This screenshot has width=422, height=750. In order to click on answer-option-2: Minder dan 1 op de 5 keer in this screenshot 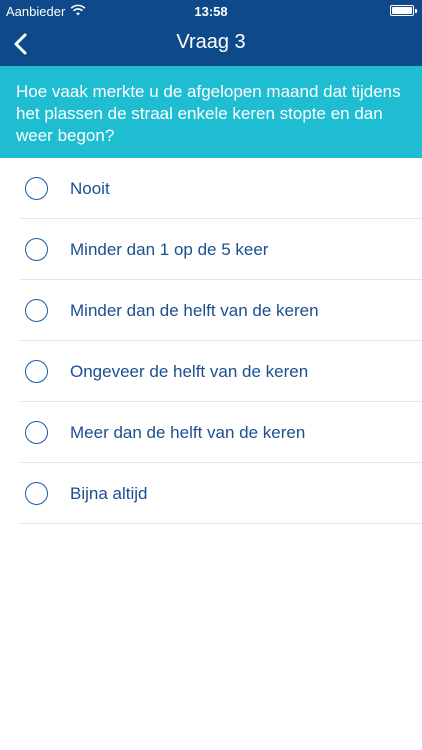, I will do `click(211, 249)`.